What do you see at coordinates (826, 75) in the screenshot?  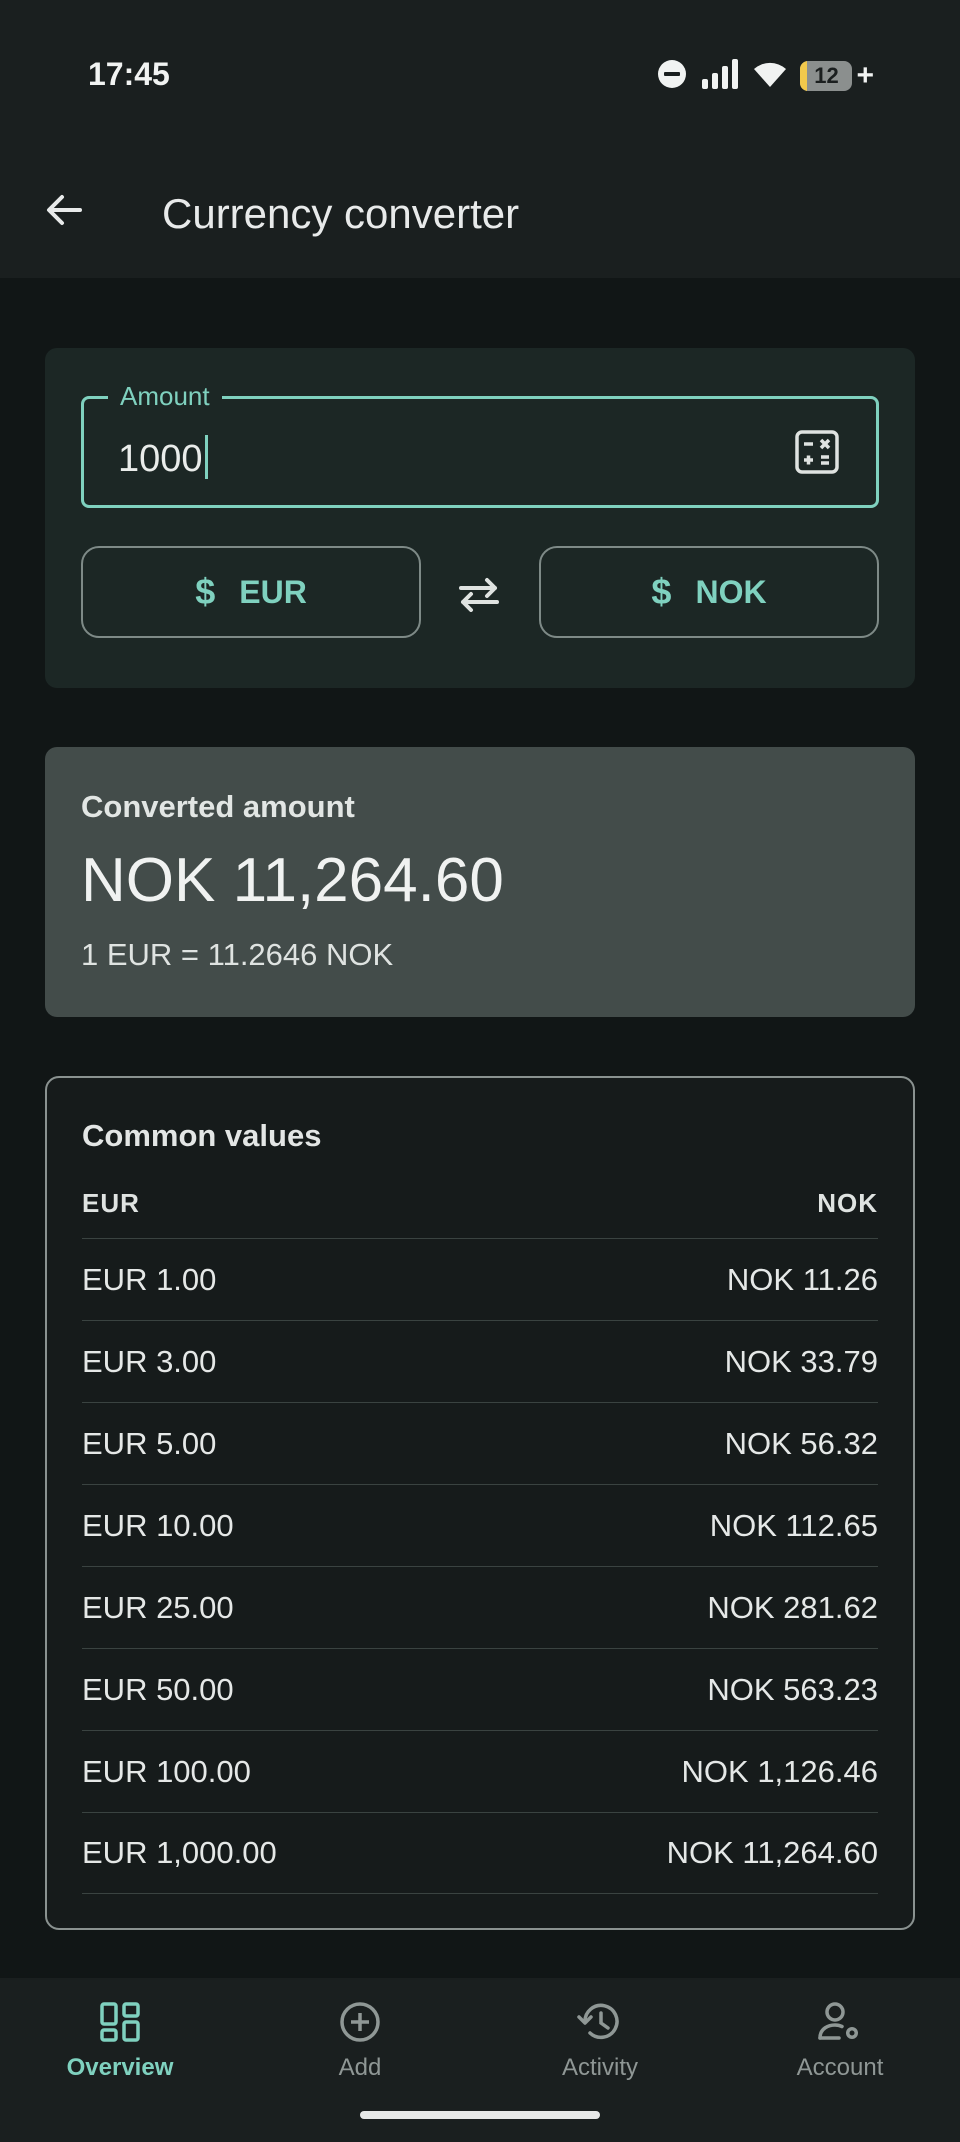 I see `battery-level: 12` at bounding box center [826, 75].